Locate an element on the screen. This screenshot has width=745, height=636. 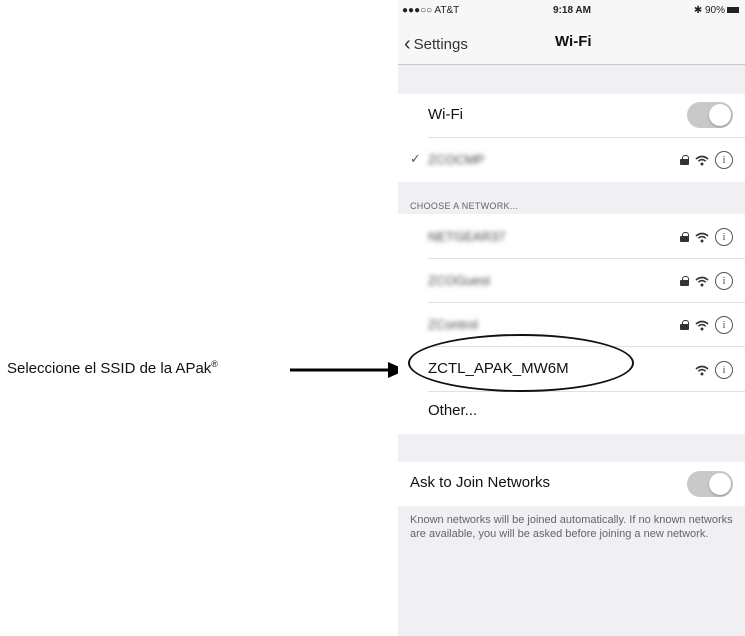
status-time: 9:18 AM is located at coordinates (572, 10).